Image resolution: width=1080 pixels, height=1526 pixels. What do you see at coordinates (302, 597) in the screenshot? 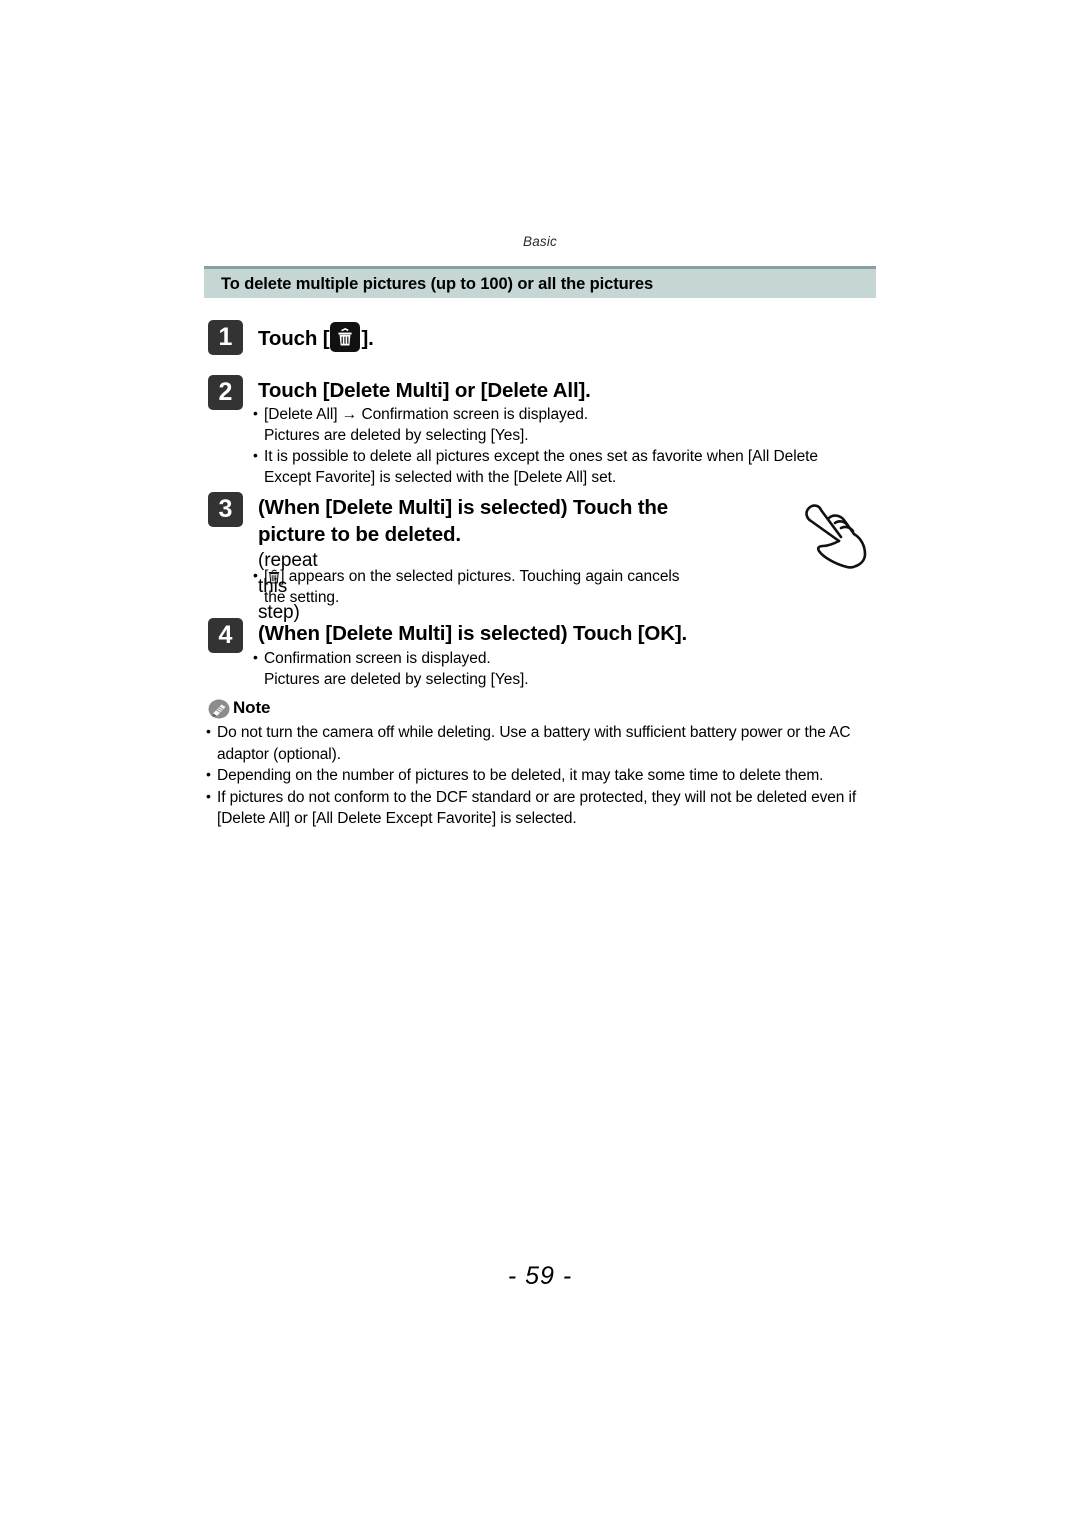
I see `bullet-line: the setting.` at bounding box center [302, 597].